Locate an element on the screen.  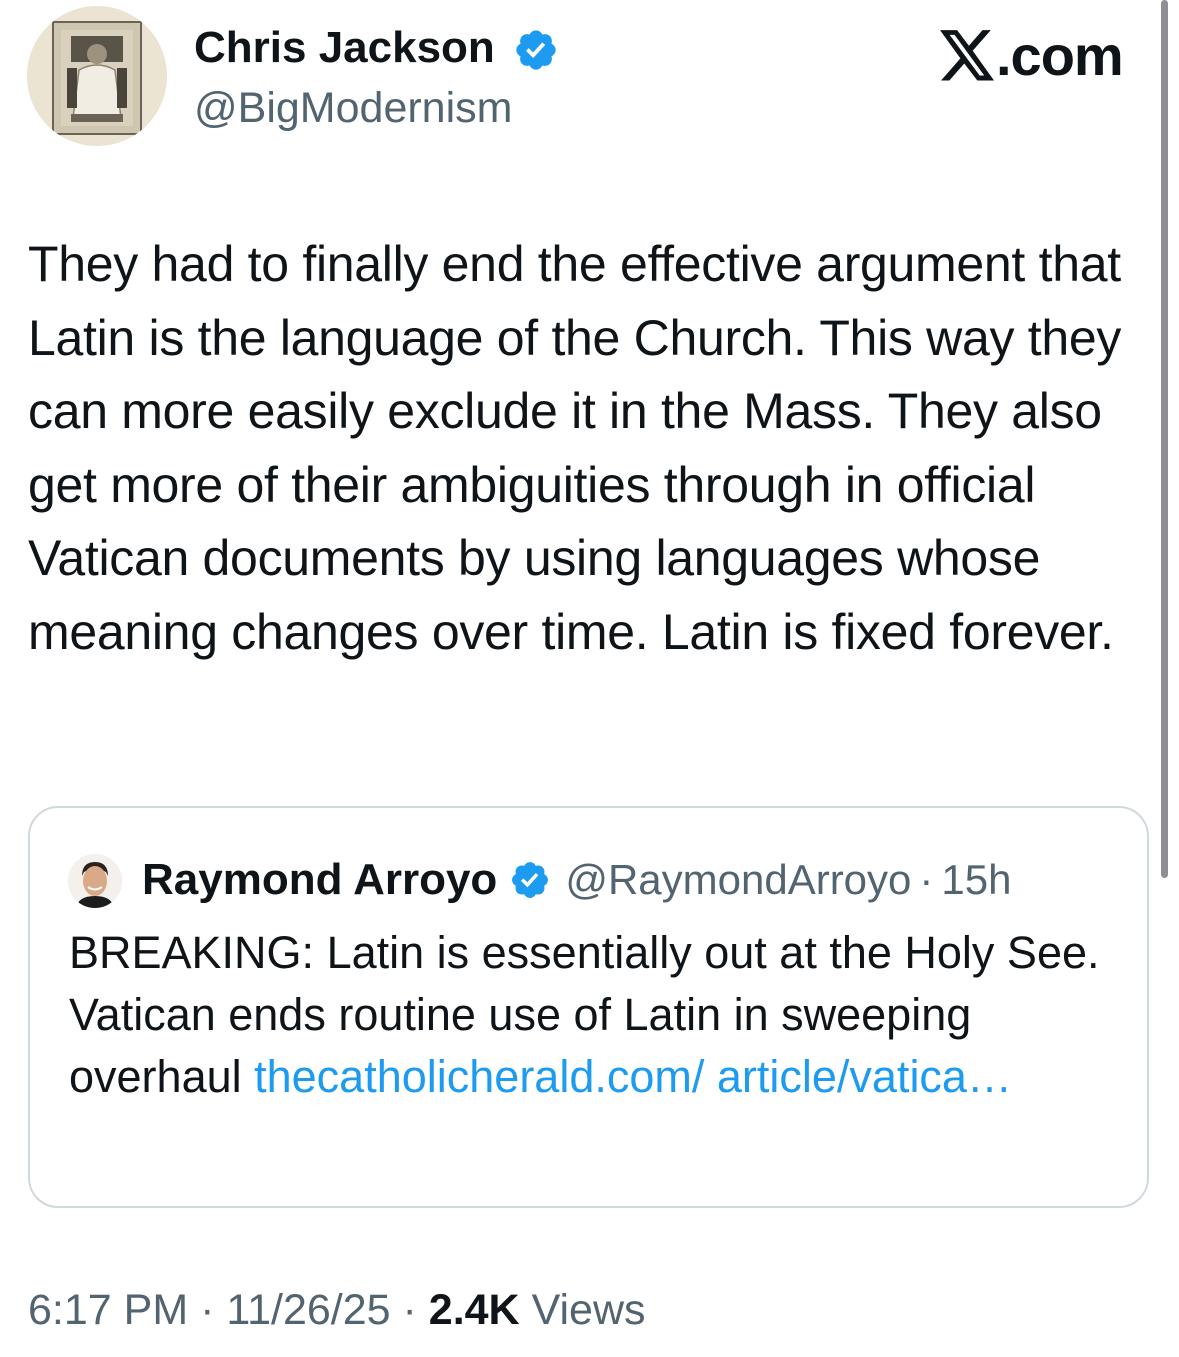
tweet-time: 6:17 PM is located at coordinates (108, 1310).